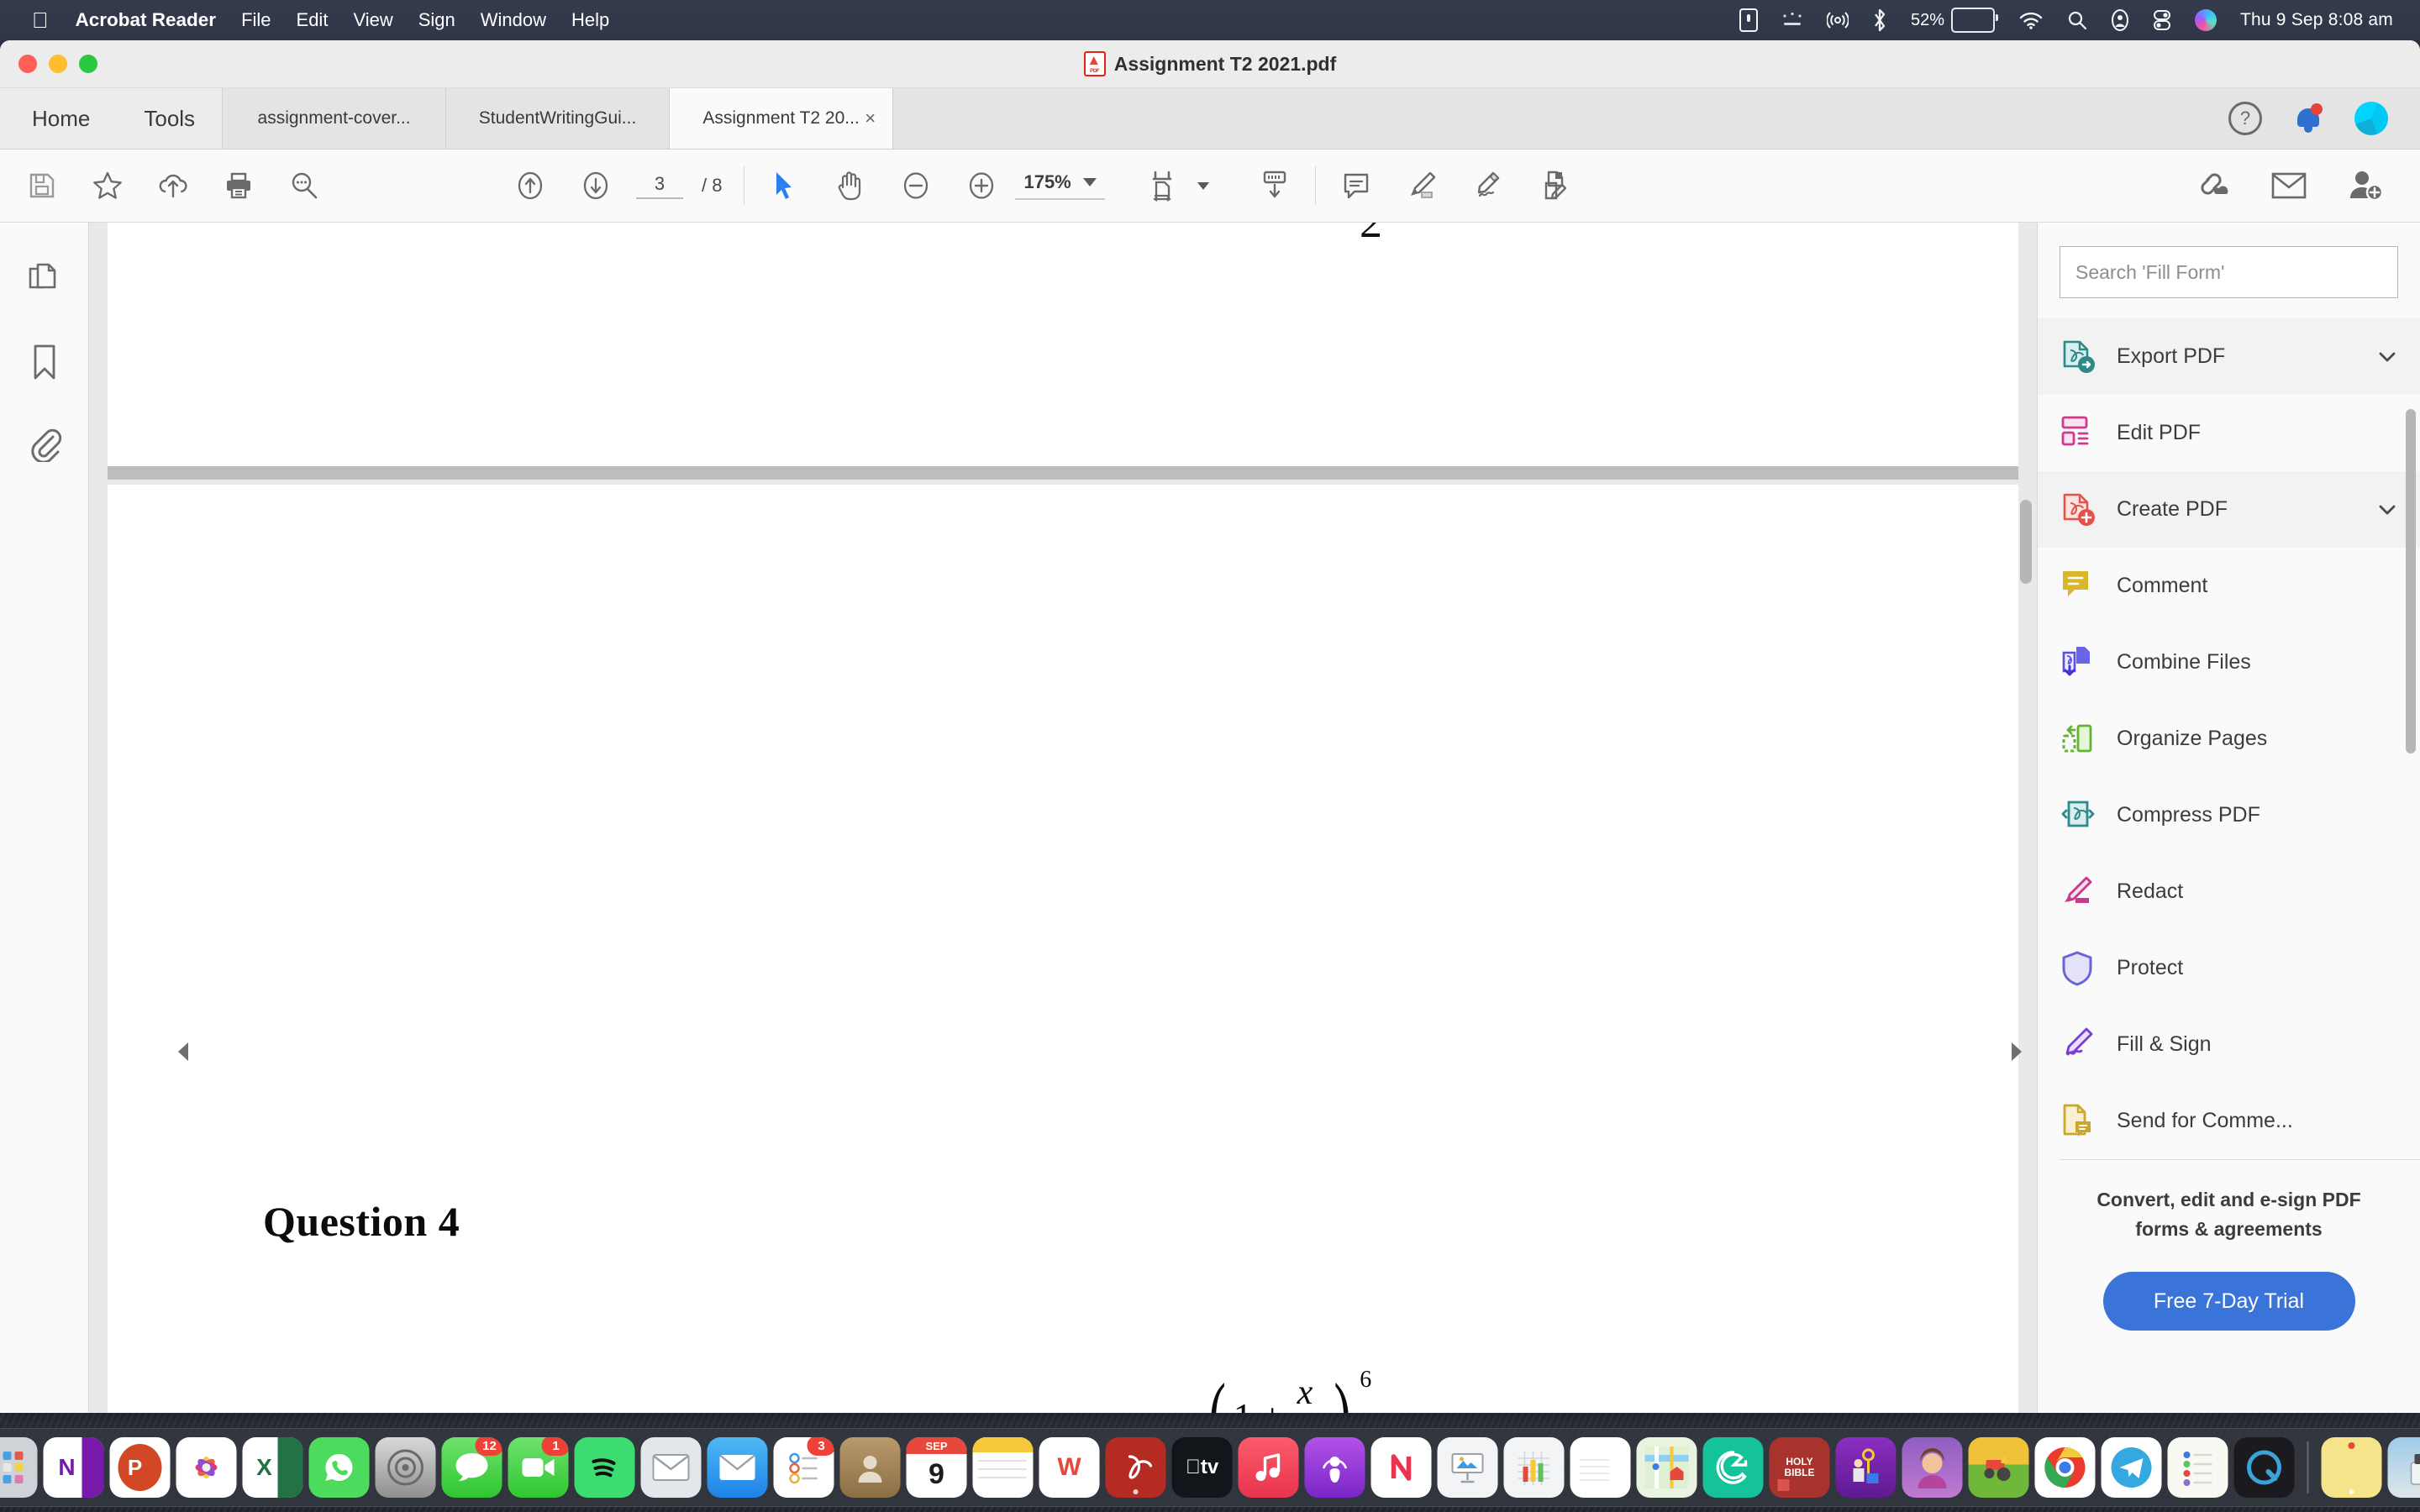 Image resolution: width=2420 pixels, height=1512 pixels. Describe the element at coordinates (590, 20) in the screenshot. I see `menu-help: Help` at that location.